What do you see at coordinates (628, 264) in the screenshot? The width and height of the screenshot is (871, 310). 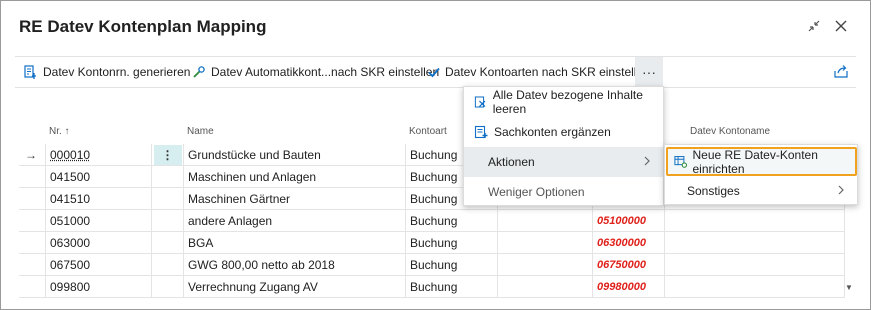 I see `cell-datev-number: 06750000` at bounding box center [628, 264].